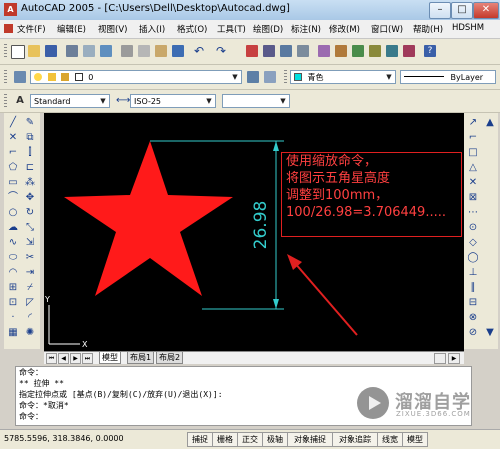 This screenshot has width=500, height=449. I want to click on tab-layout1: 布局1, so click(141, 358).